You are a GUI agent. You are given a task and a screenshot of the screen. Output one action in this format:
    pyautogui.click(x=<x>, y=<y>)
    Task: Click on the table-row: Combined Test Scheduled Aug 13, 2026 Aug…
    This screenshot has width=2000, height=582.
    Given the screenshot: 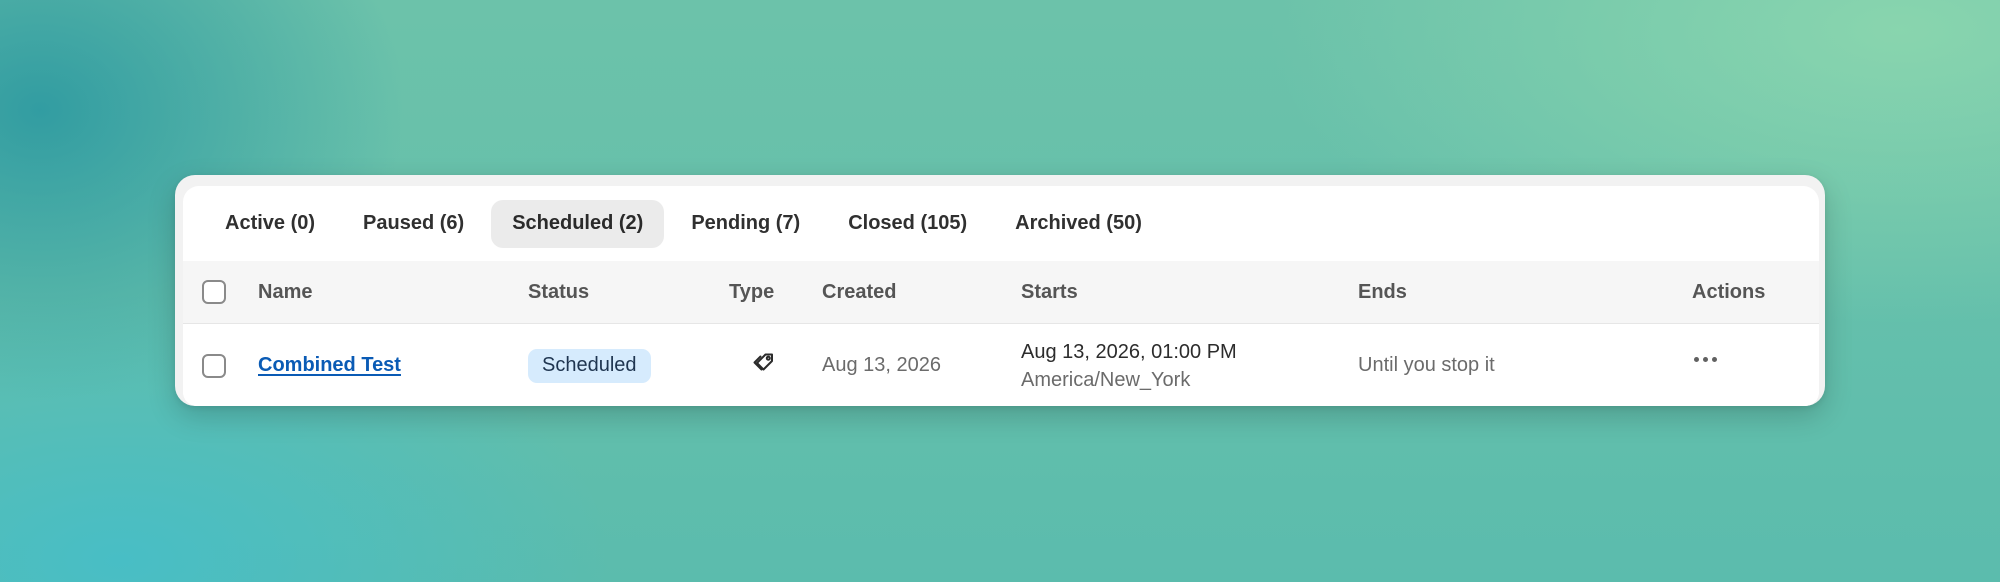 What is the action you would take?
    pyautogui.click(x=1001, y=365)
    